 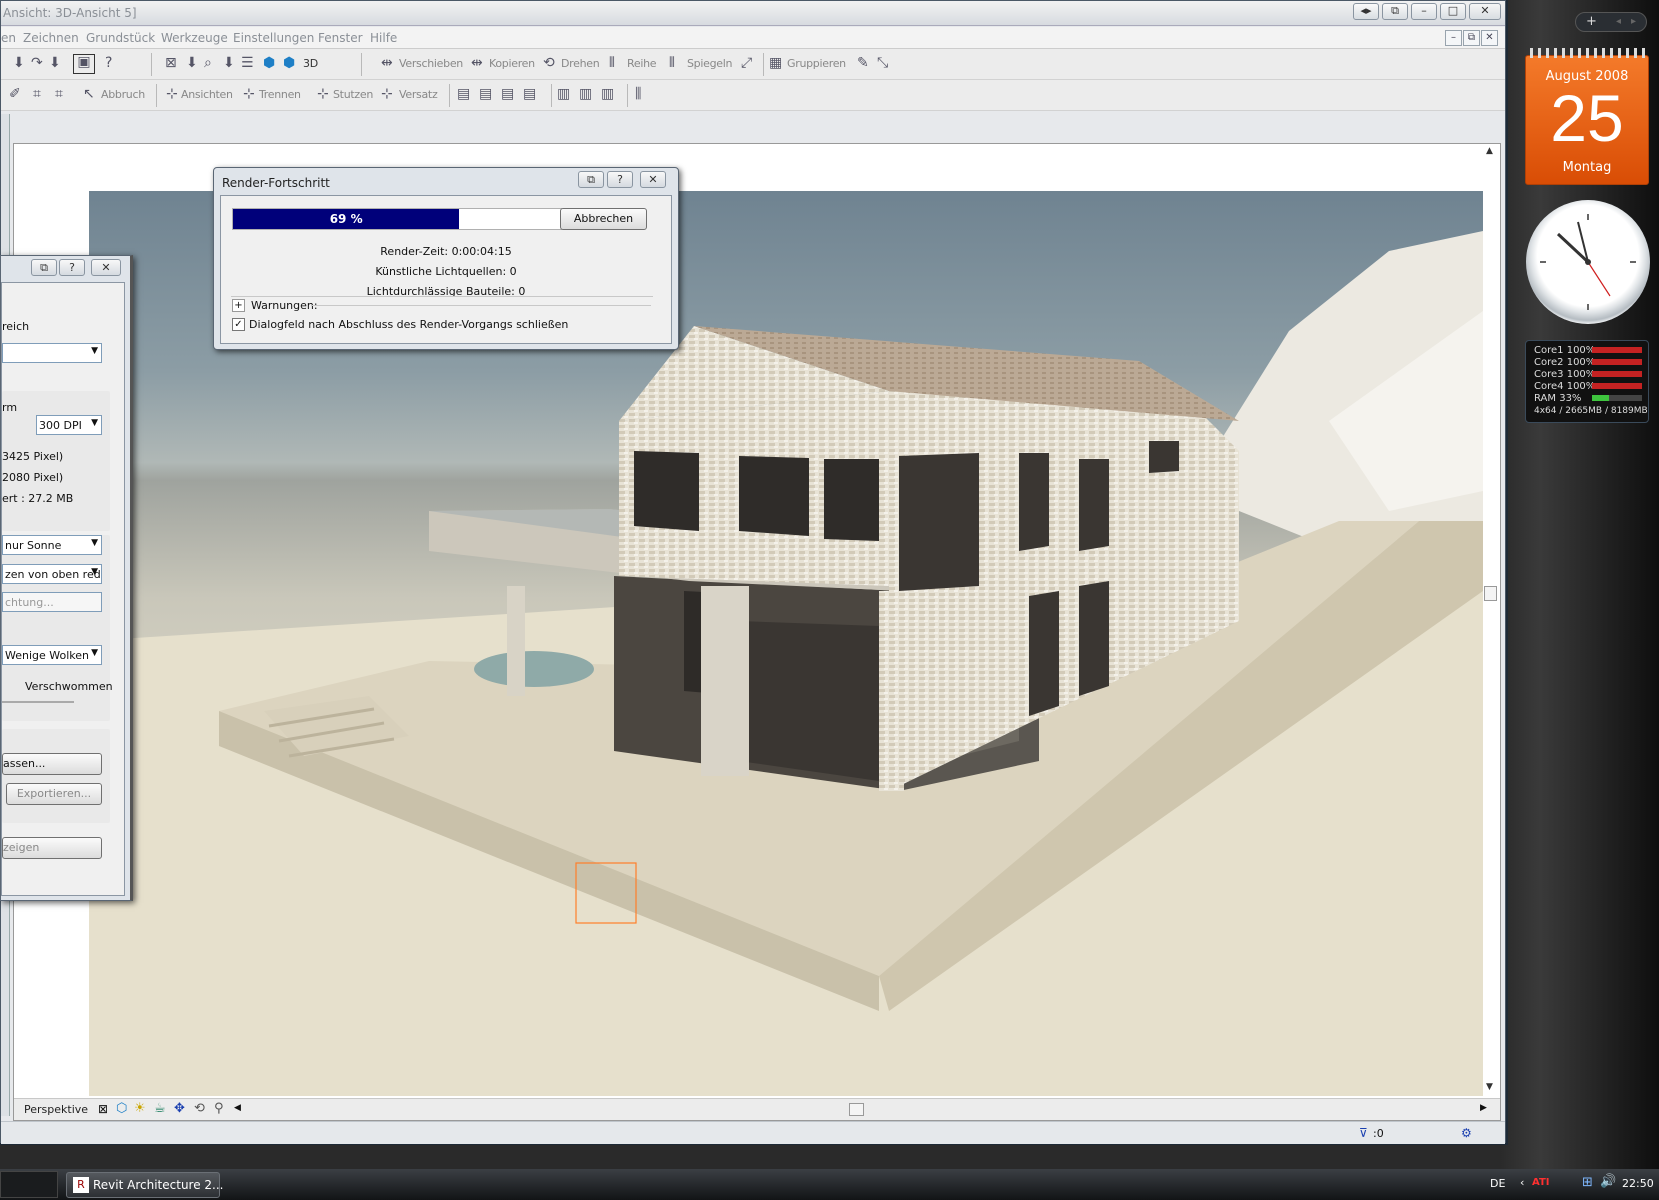 I want to click on thin-lines-icon: ☰, so click(x=247, y=63).